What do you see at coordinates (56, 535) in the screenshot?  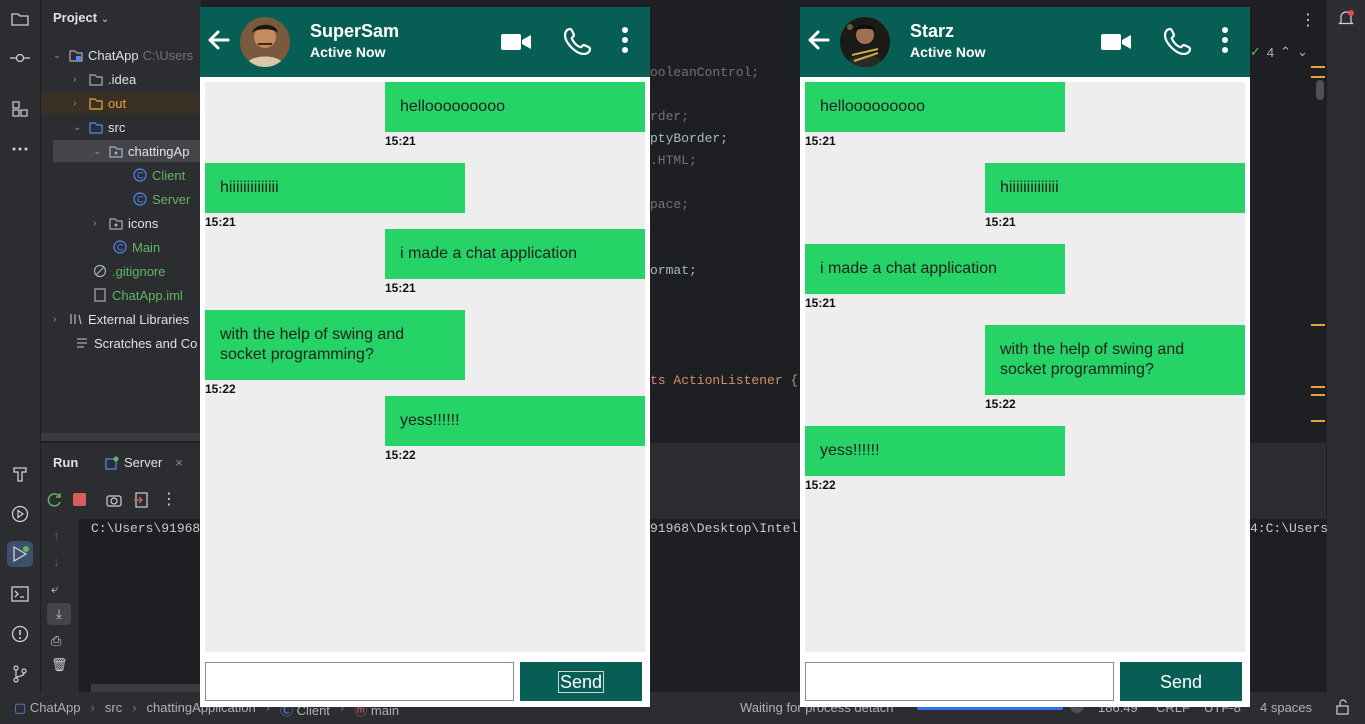 I see `up-arrow-icon: ↑` at bounding box center [56, 535].